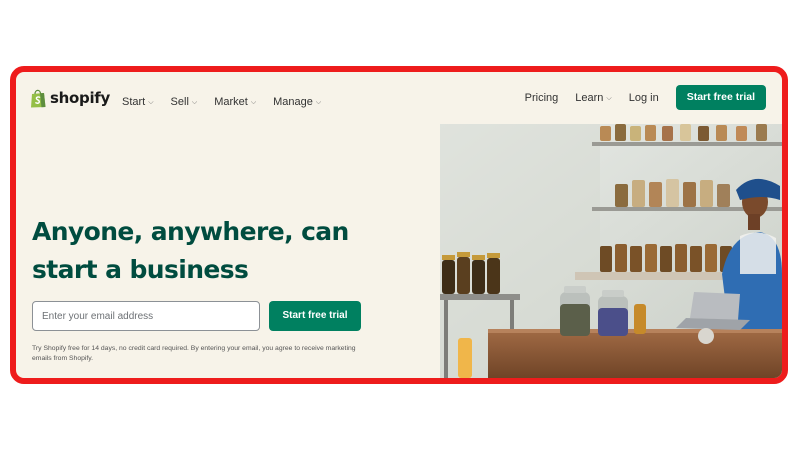  I want to click on shopify-logo: shopify, so click(70, 98).